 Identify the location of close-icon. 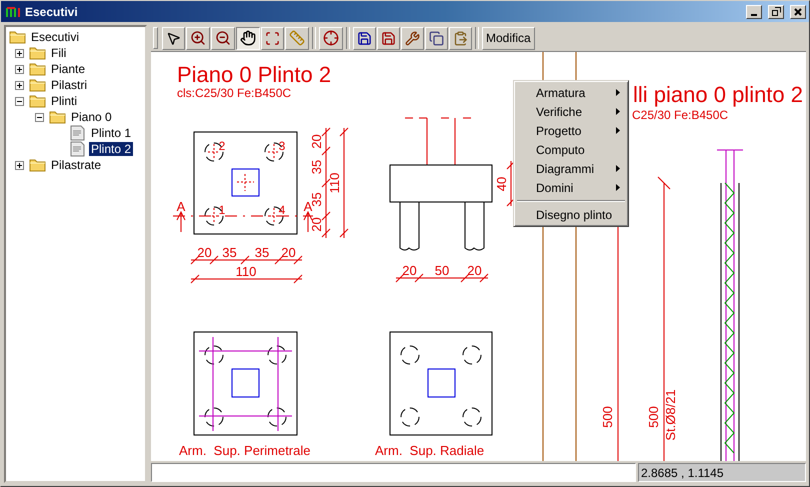
(798, 12).